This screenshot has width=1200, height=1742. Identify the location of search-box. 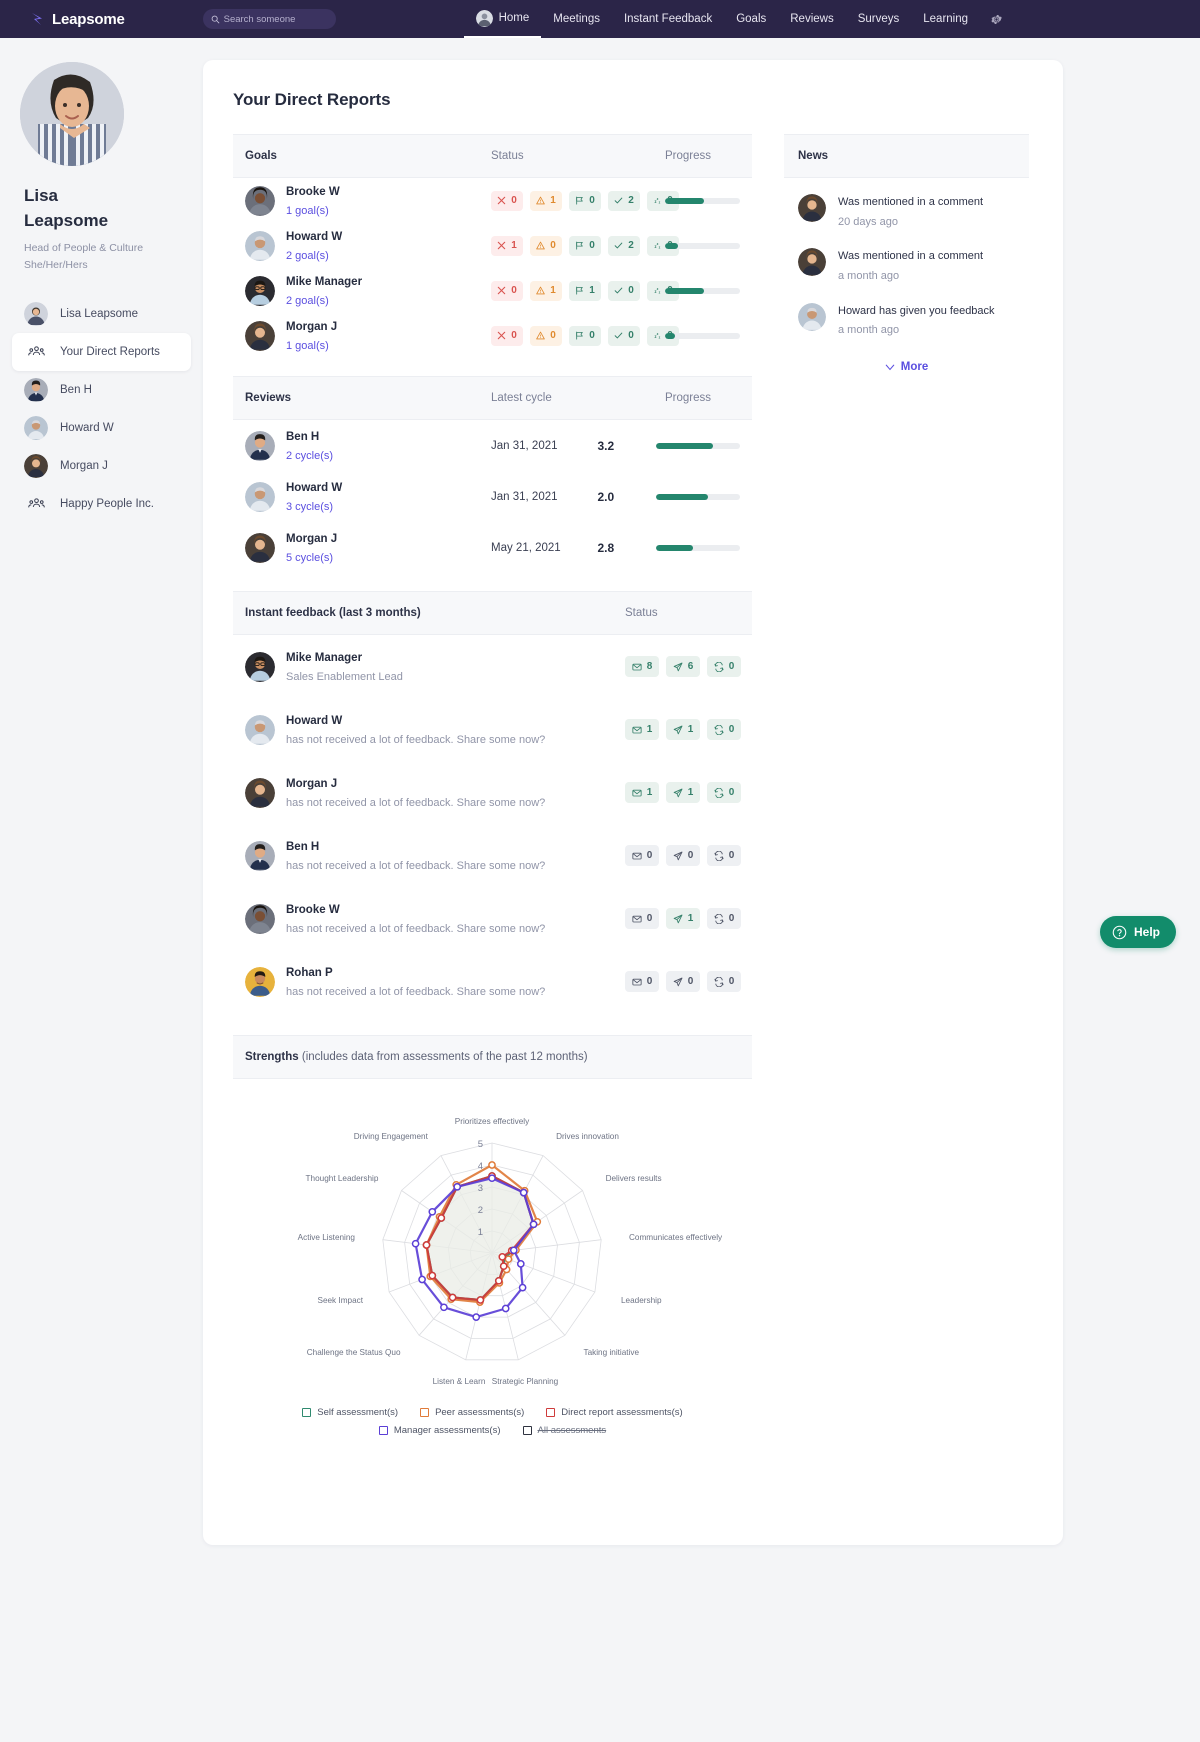
(269, 19).